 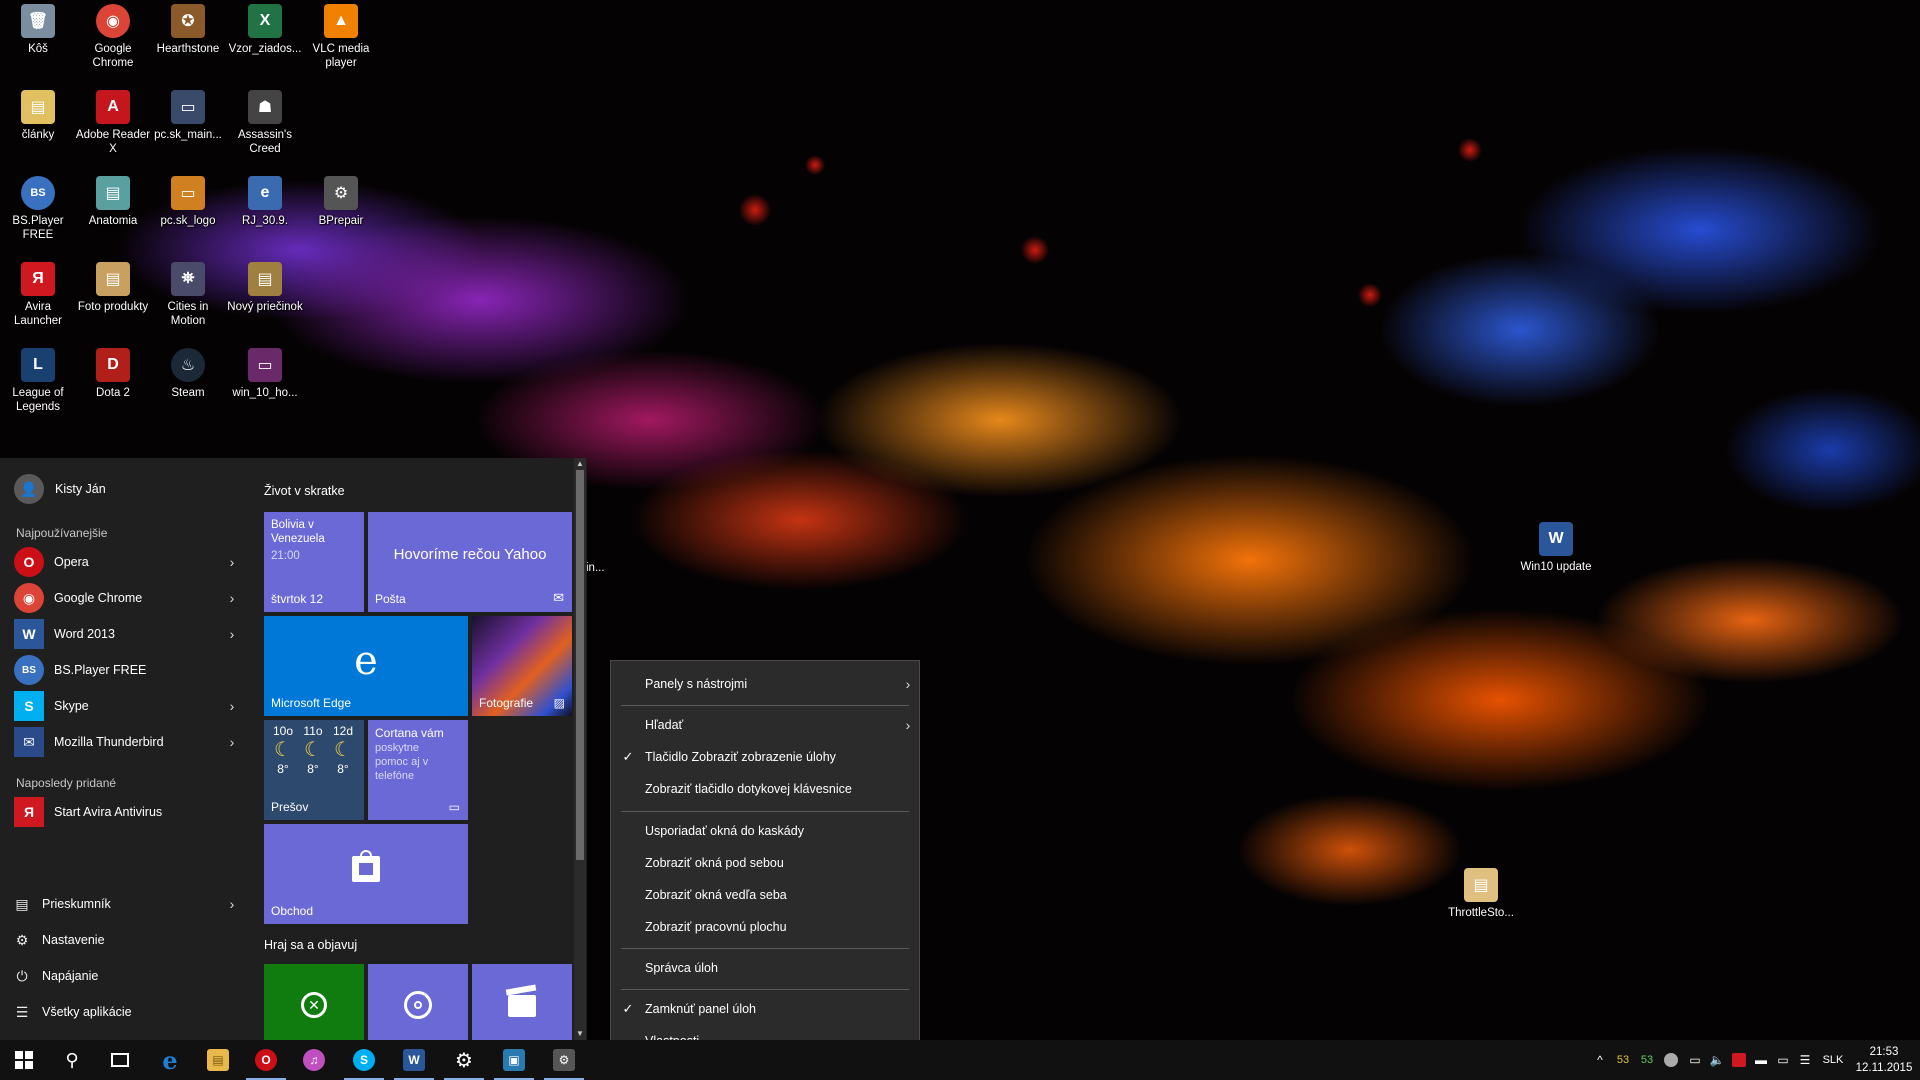 I want to click on start-button, so click(x=24, y=1060).